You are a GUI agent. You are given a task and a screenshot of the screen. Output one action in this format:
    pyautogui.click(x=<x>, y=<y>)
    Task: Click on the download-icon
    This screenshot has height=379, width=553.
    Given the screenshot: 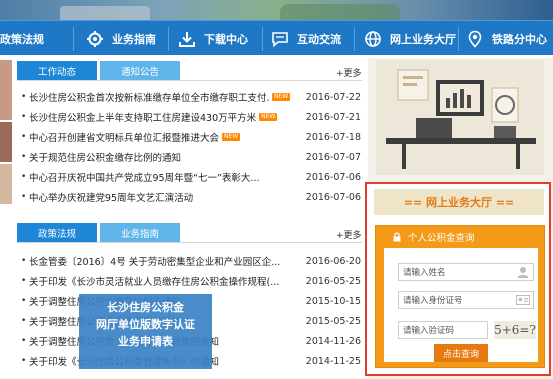 What is the action you would take?
    pyautogui.click(x=187, y=39)
    